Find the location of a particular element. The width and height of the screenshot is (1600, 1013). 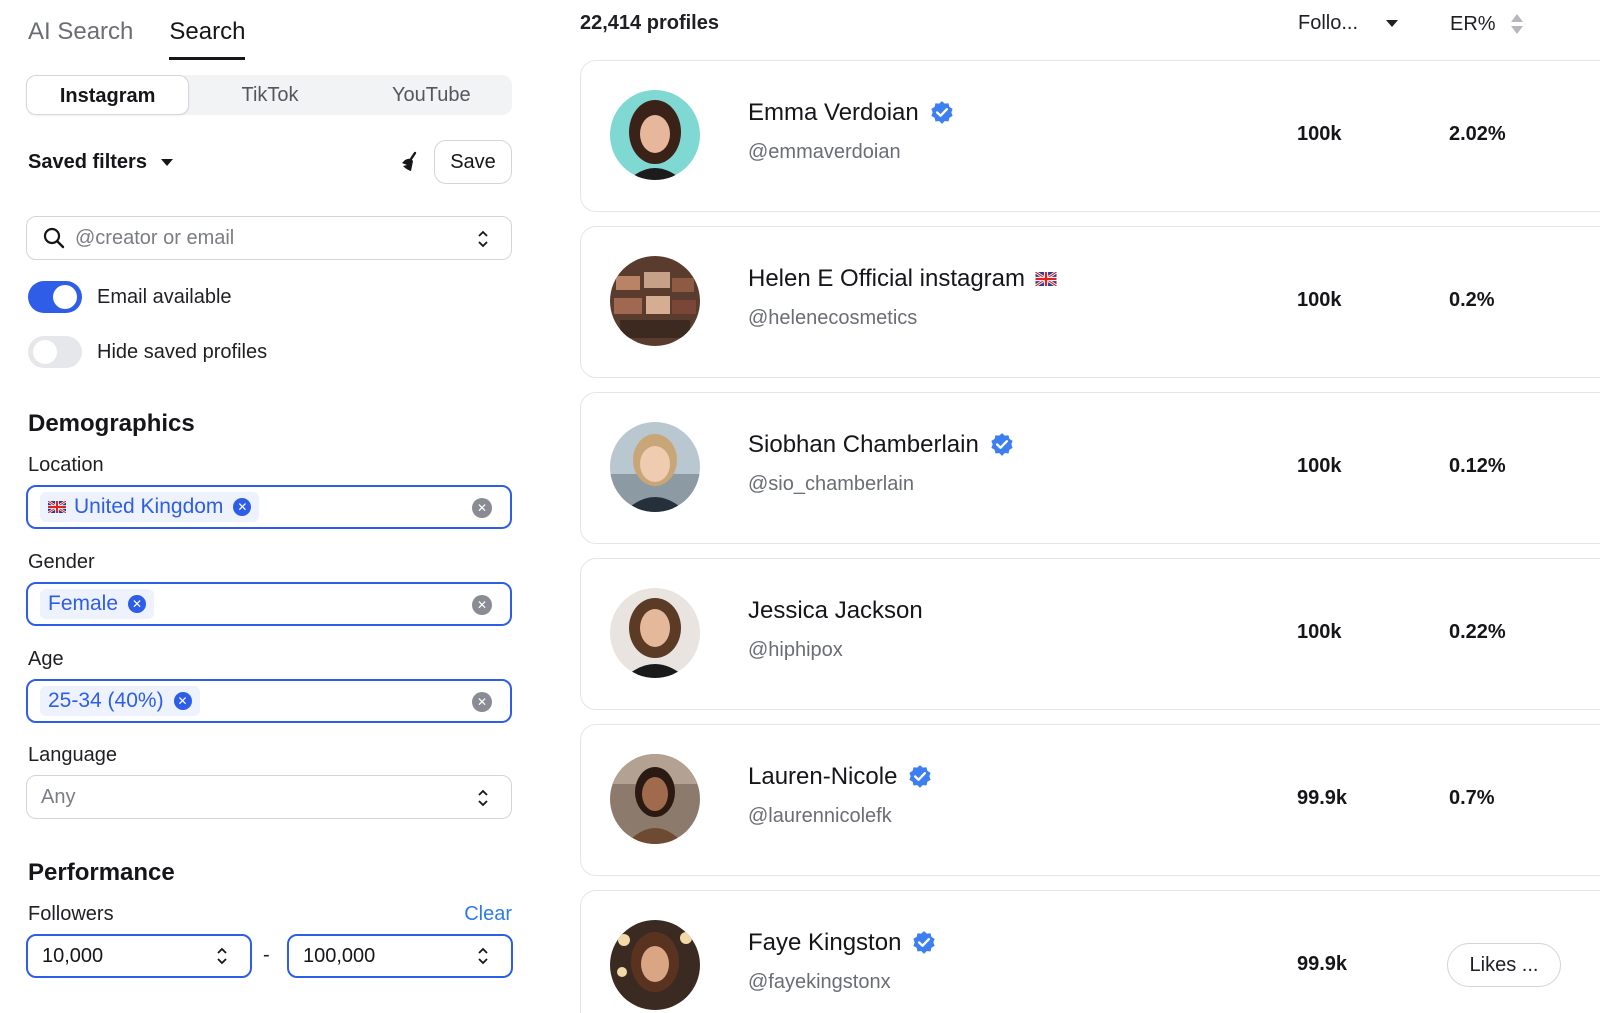

save-filters-button: Save is located at coordinates (473, 162).